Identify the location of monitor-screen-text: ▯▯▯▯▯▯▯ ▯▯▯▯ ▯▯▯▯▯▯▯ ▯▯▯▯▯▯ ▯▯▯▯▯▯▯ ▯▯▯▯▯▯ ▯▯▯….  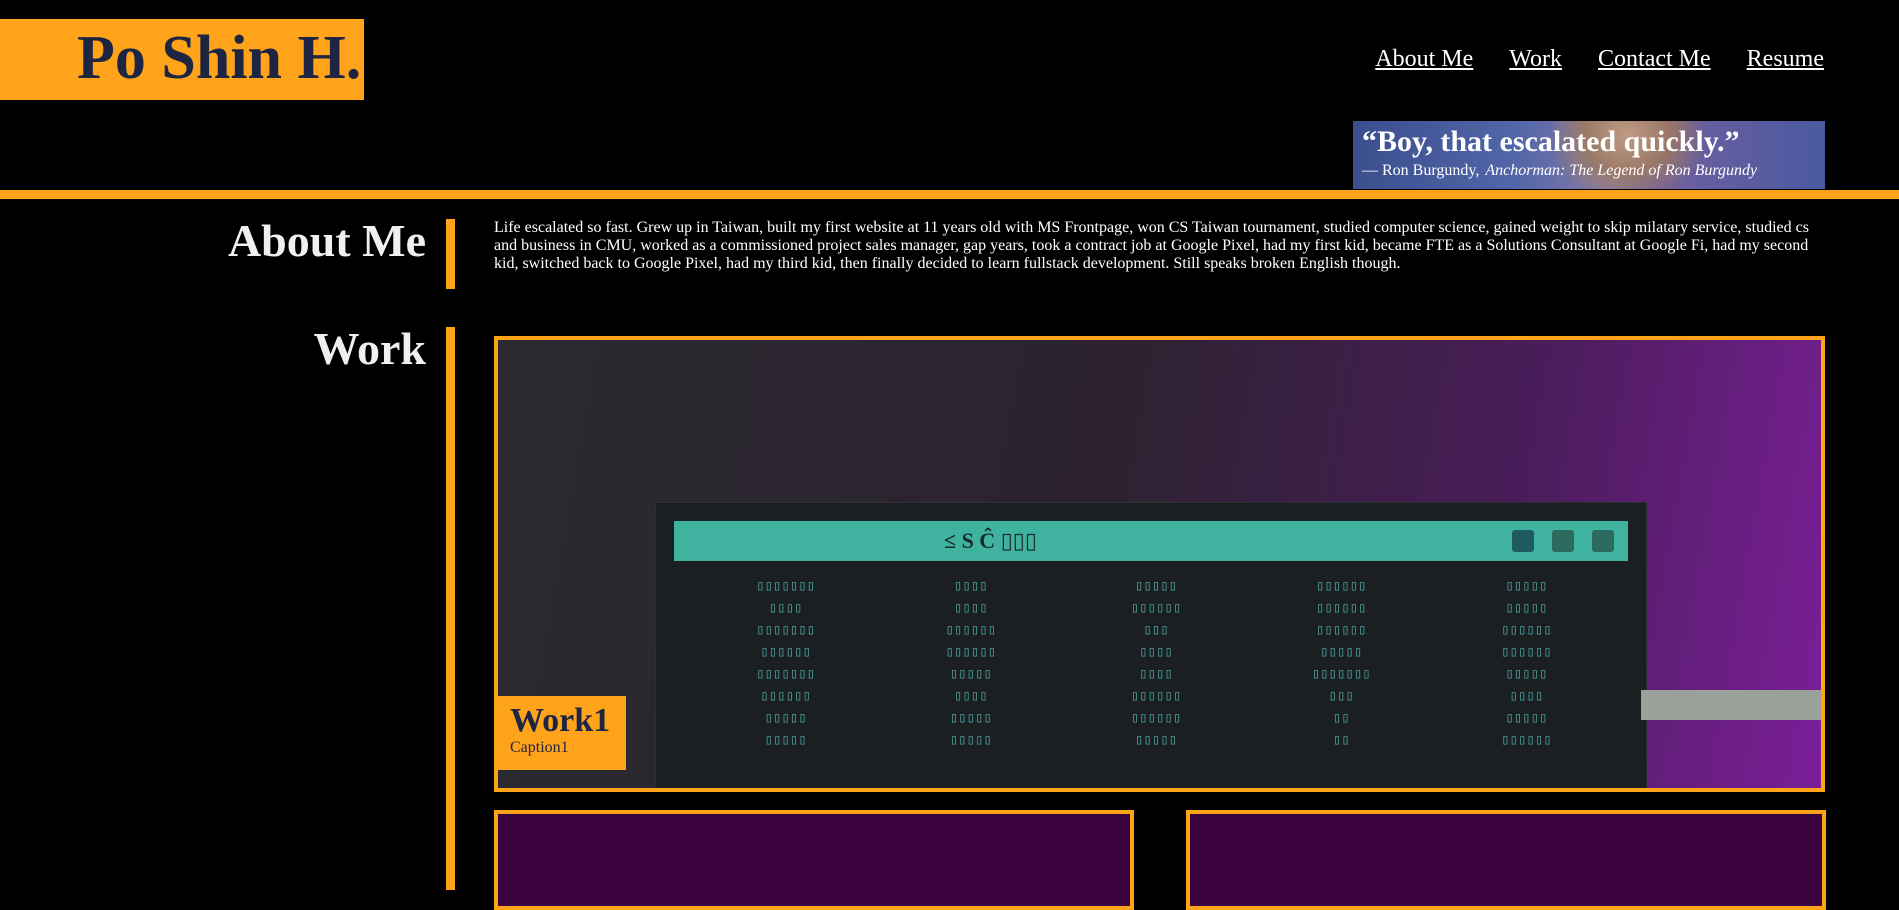
(1154, 663).